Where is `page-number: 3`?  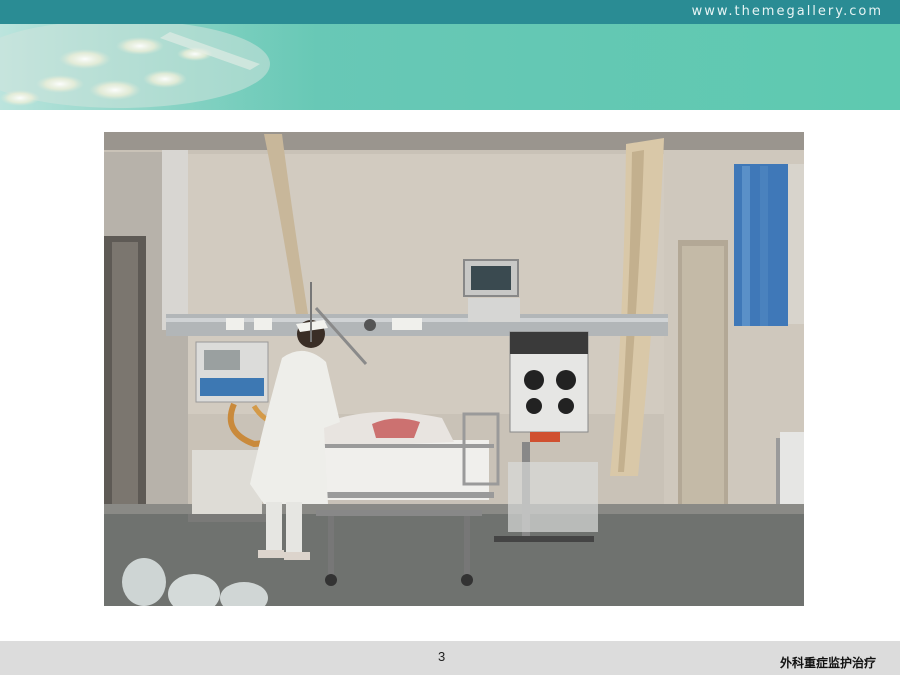
page-number: 3 is located at coordinates (442, 656).